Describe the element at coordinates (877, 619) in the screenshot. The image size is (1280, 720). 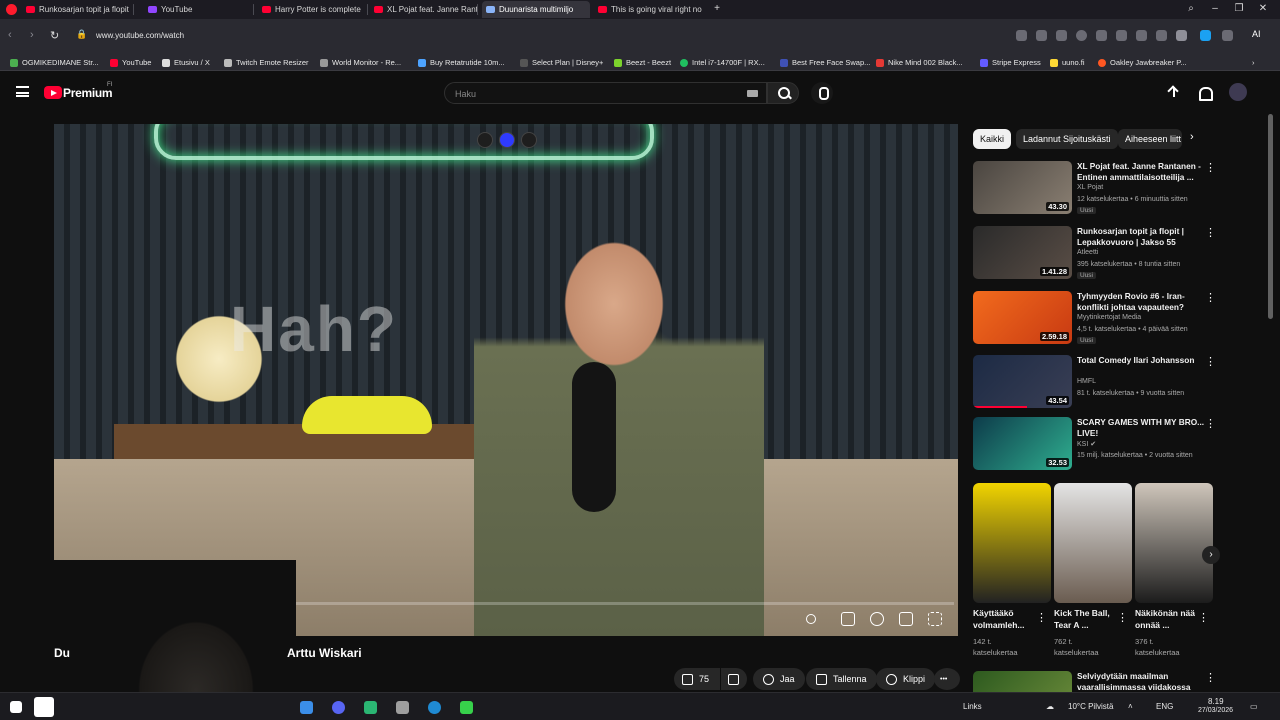
I see `settings-gear-icon` at that location.